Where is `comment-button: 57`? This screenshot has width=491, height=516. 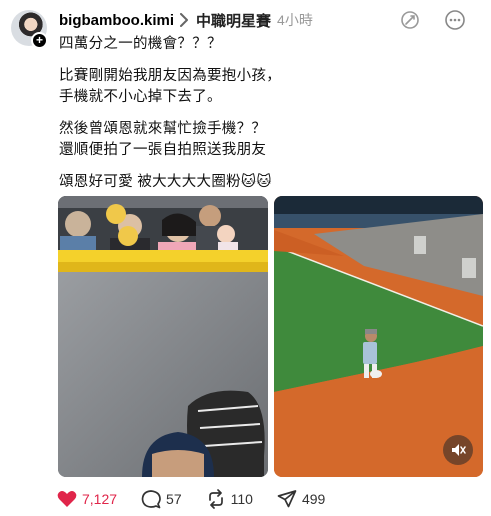
comment-button: 57 is located at coordinates (161, 499).